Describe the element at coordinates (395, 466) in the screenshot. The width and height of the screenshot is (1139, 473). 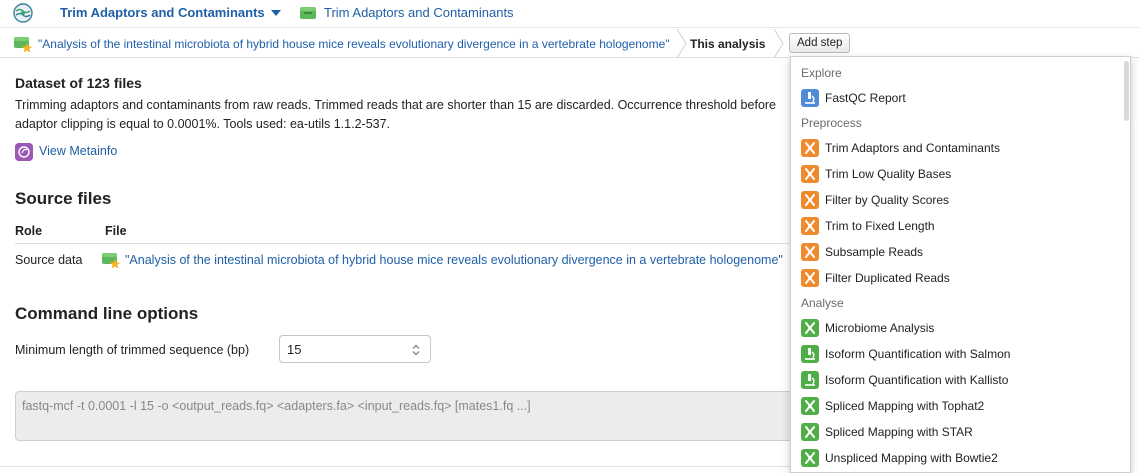
I see `footer-divider` at that location.